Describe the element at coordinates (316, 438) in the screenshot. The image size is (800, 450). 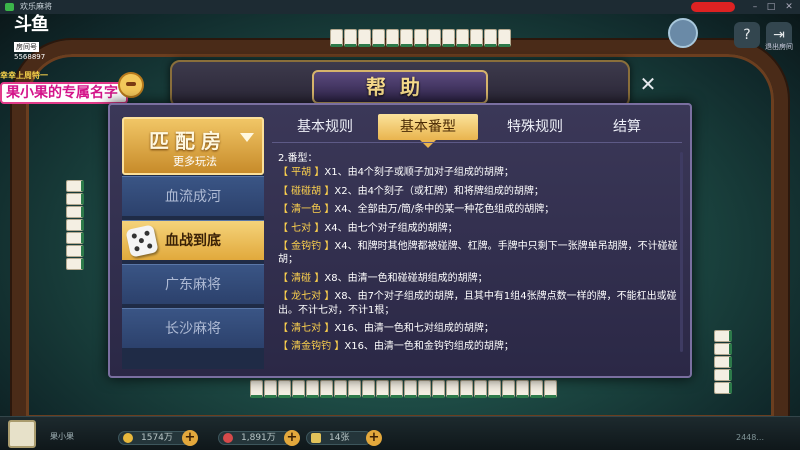
I see `room-card-icon` at that location.